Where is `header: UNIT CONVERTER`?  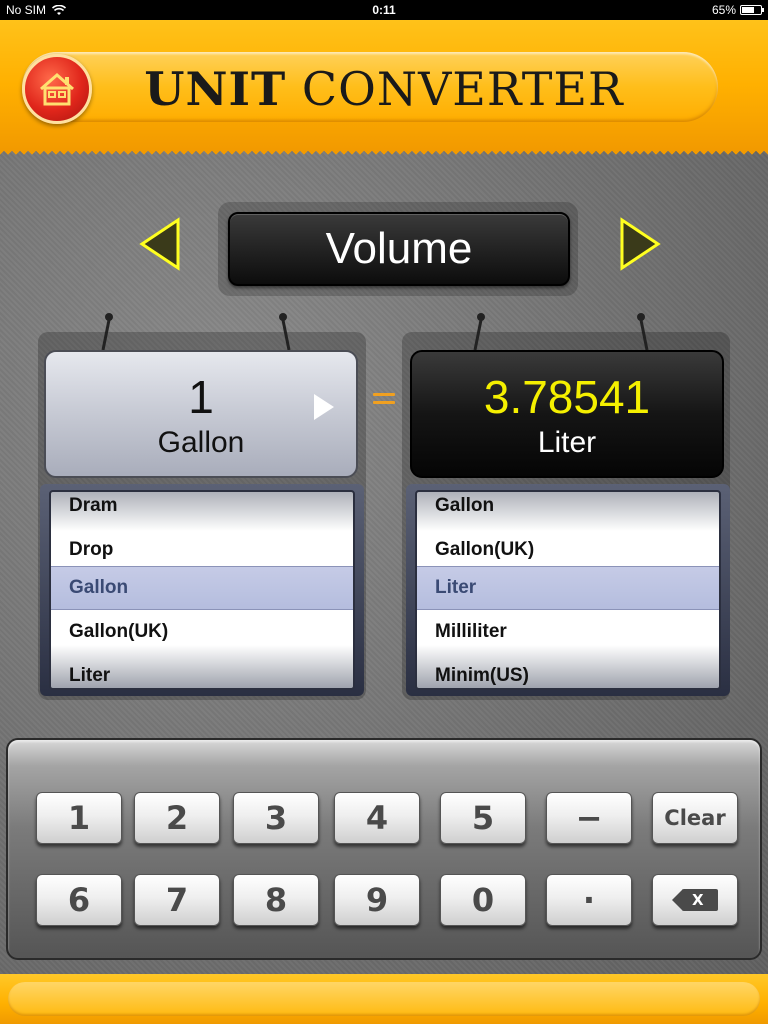
header: UNIT CONVERTER is located at coordinates (384, 88).